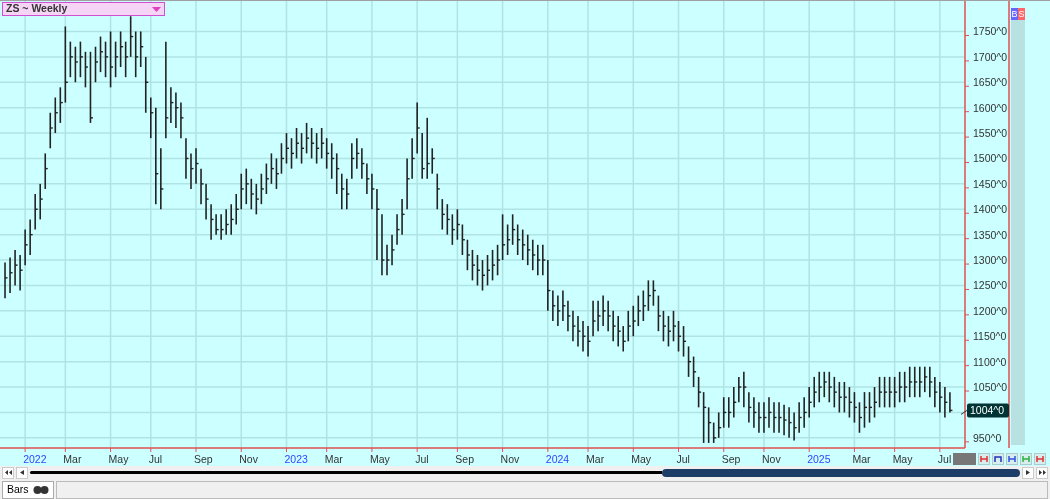 This screenshot has width=1050, height=499. What do you see at coordinates (990, 387) in the screenshot?
I see `y-tick-label: 1050^0` at bounding box center [990, 387].